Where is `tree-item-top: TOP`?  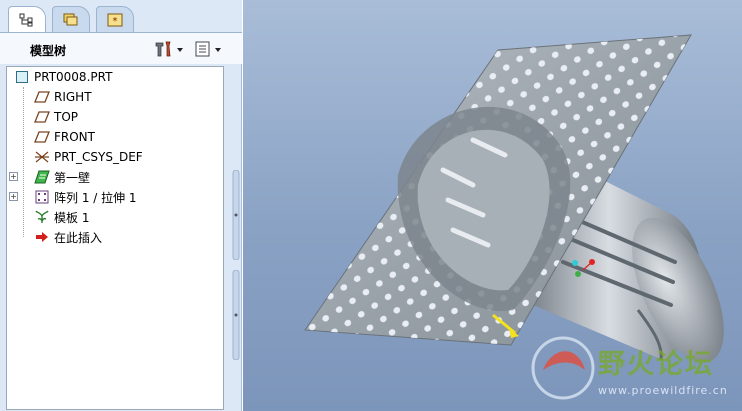 tree-item-top: TOP is located at coordinates (55, 117).